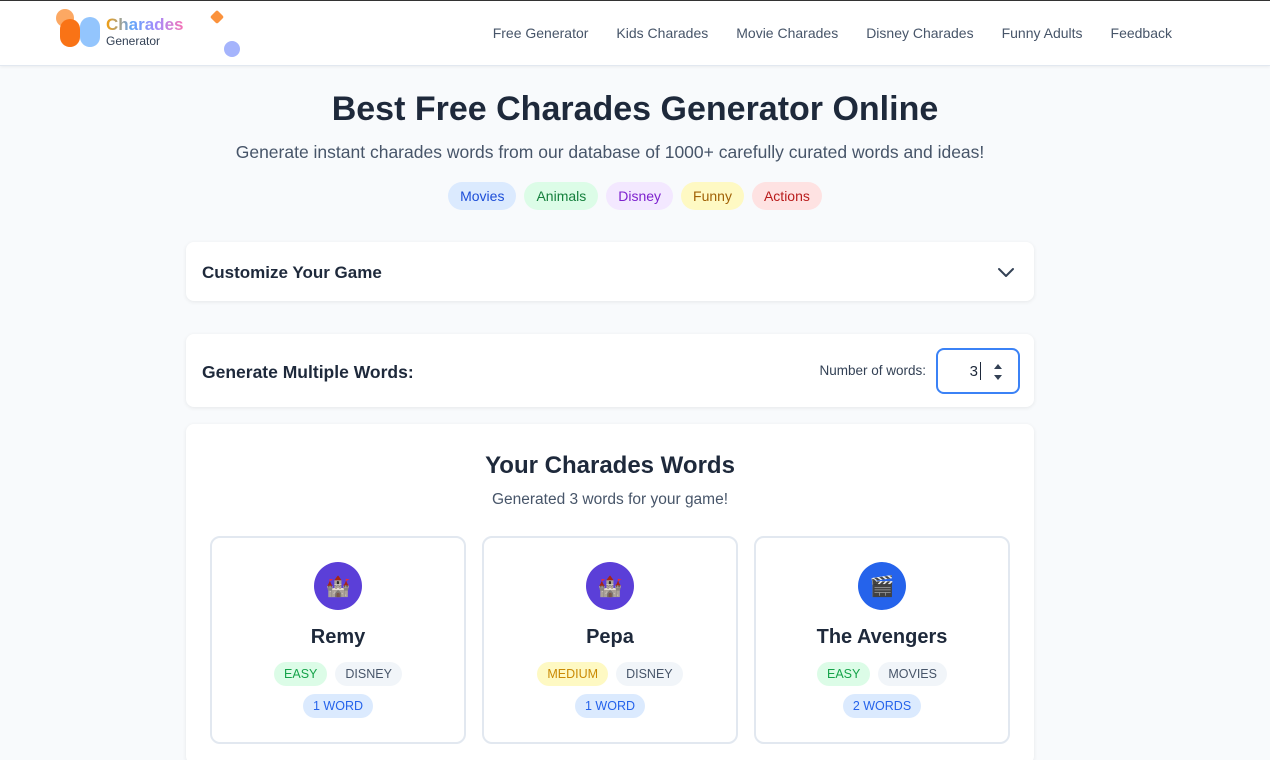  Describe the element at coordinates (541, 33) in the screenshot. I see `nav-free-generator: Free Generator` at that location.